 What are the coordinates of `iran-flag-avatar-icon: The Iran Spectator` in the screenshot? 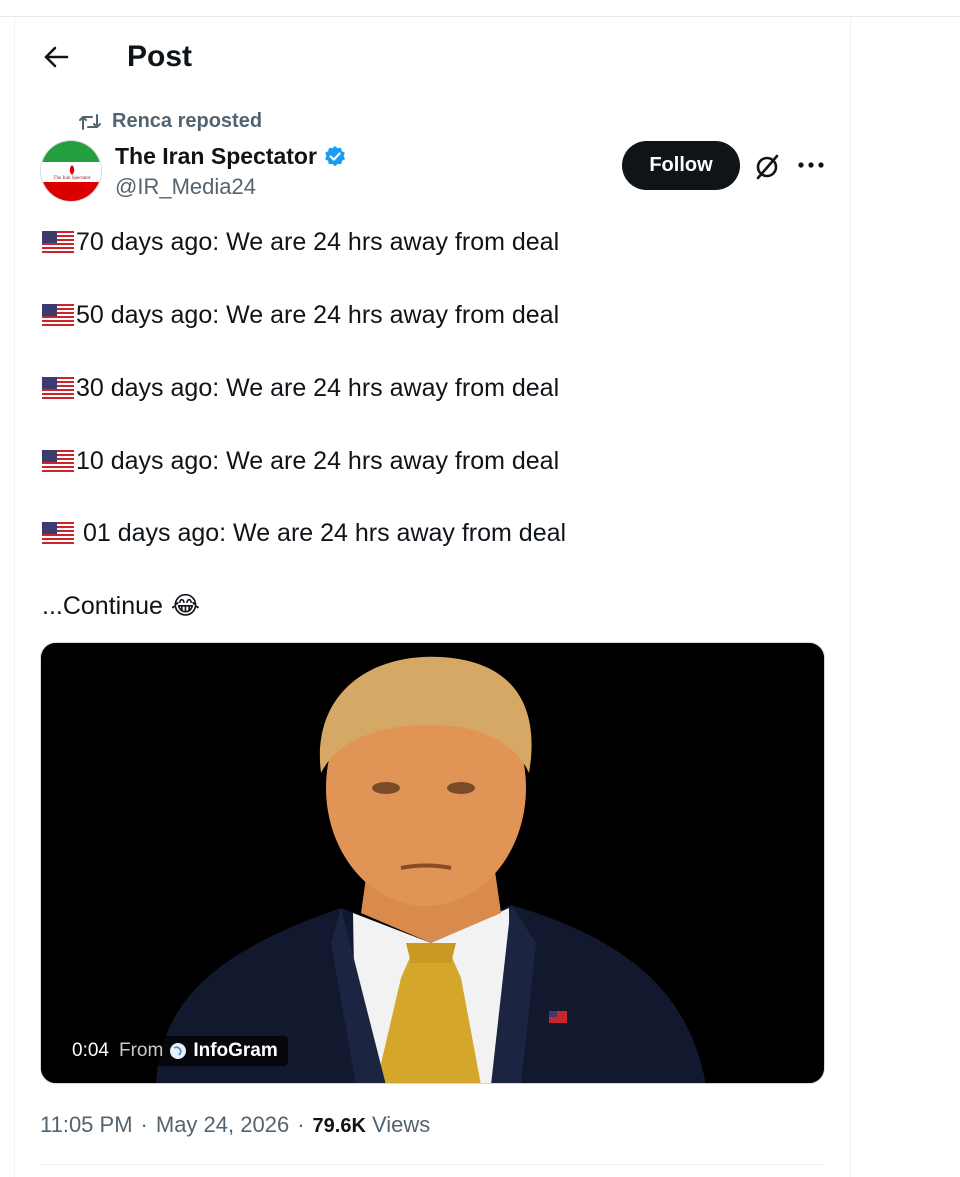 It's located at (71, 171).